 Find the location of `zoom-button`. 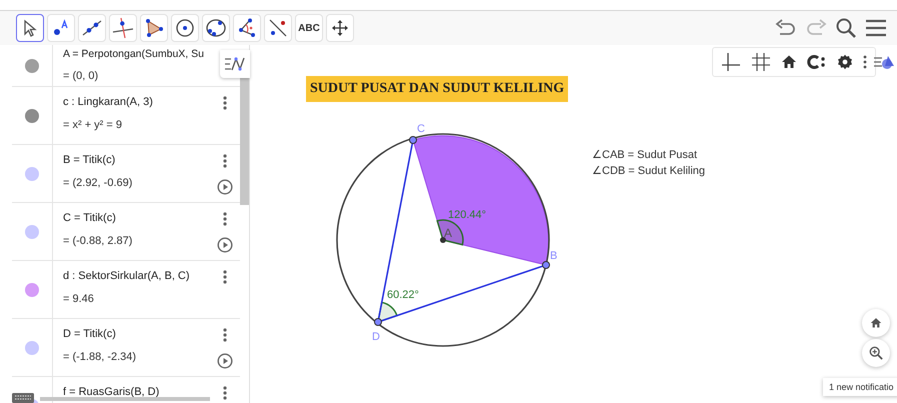

zoom-button is located at coordinates (876, 353).